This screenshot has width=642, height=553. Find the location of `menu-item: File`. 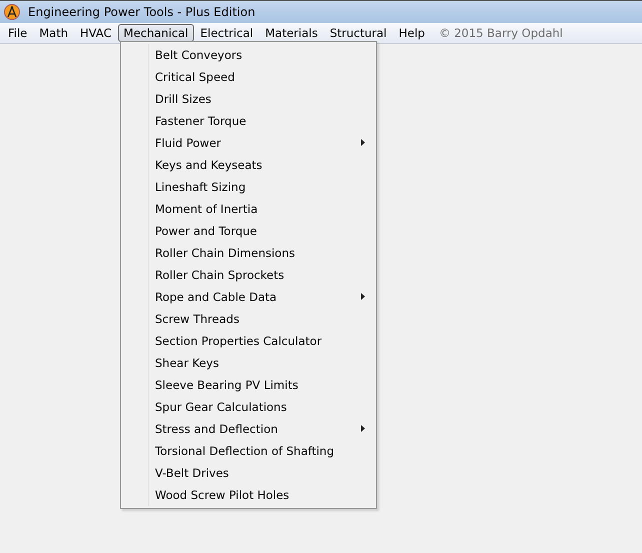

menu-item: File is located at coordinates (18, 33).